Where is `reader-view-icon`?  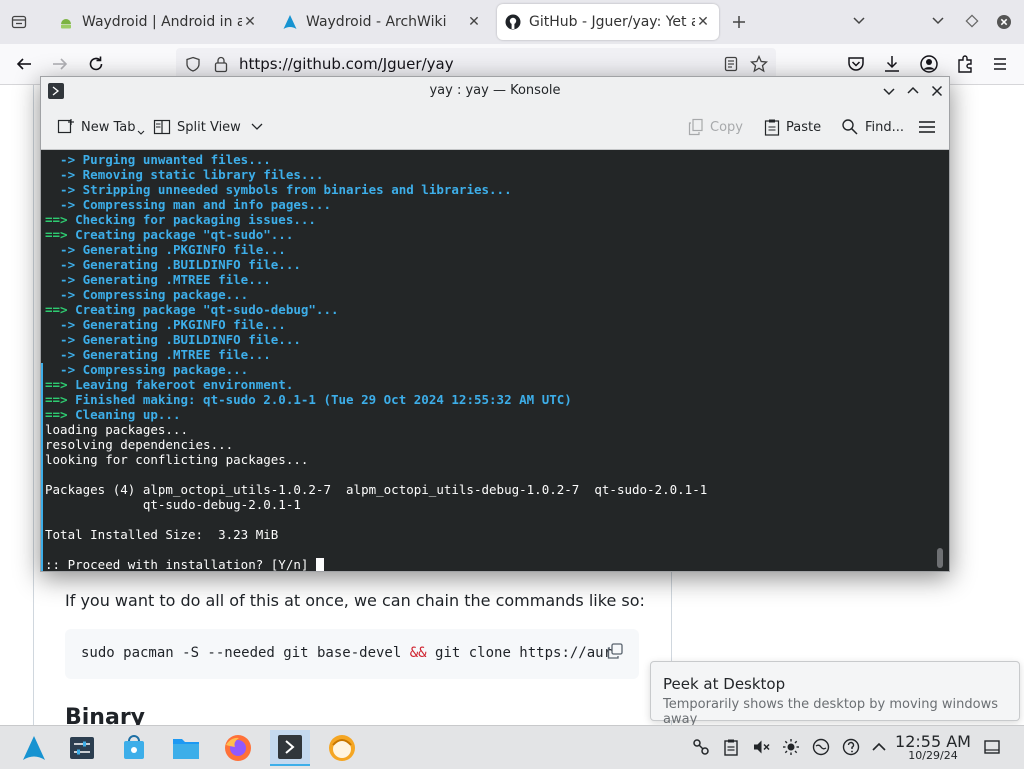 reader-view-icon is located at coordinates (731, 64).